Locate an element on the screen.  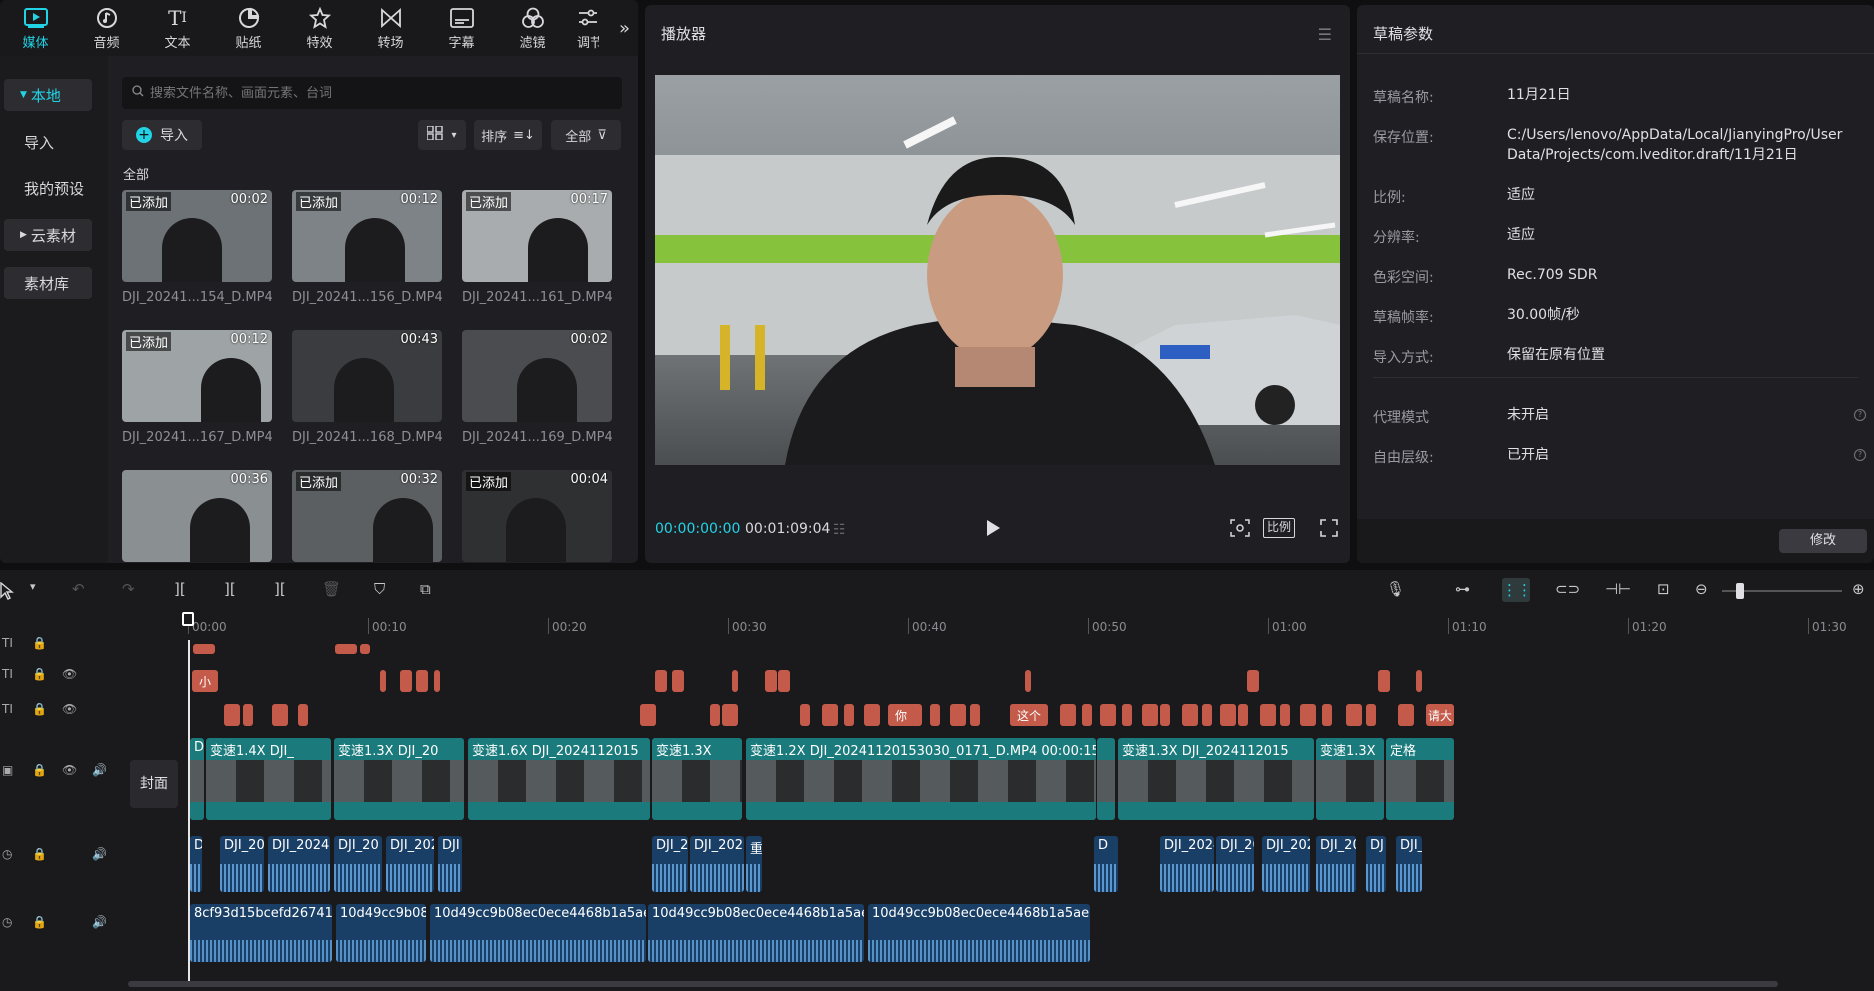
nav-cloud: ▶ 云素材 is located at coordinates (48, 235).